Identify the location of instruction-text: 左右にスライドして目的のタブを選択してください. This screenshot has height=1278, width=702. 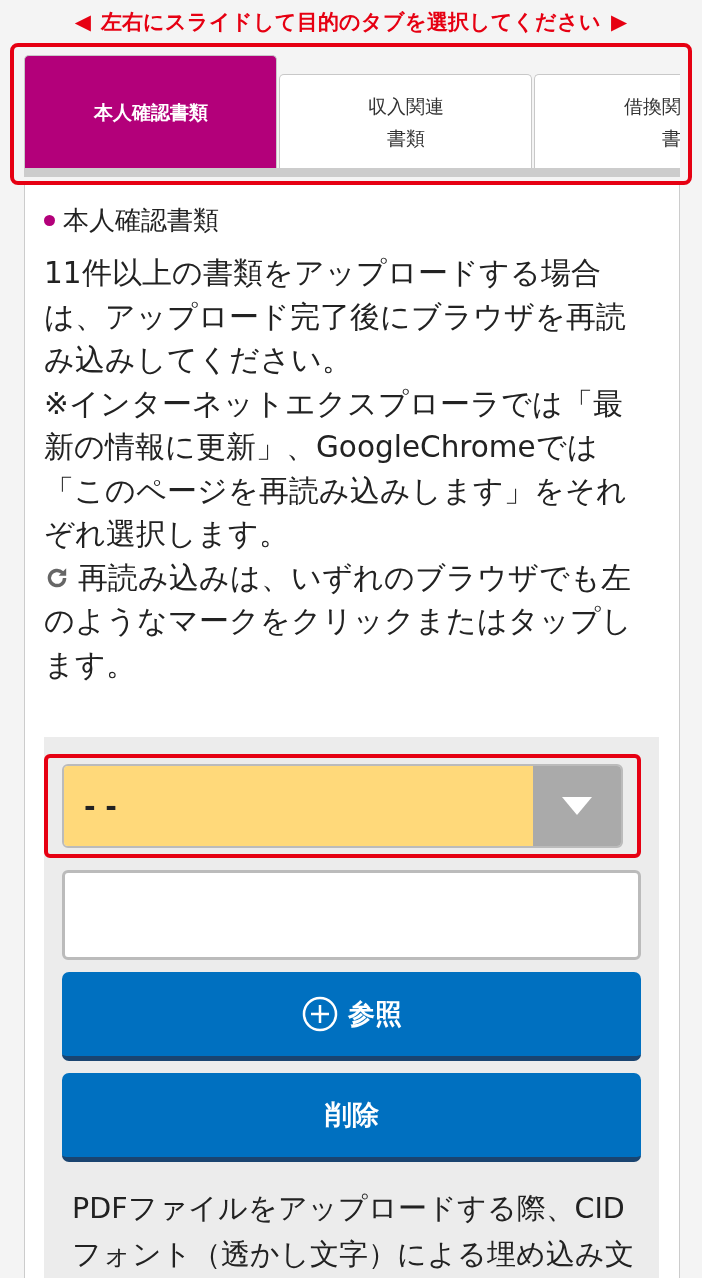
(351, 22).